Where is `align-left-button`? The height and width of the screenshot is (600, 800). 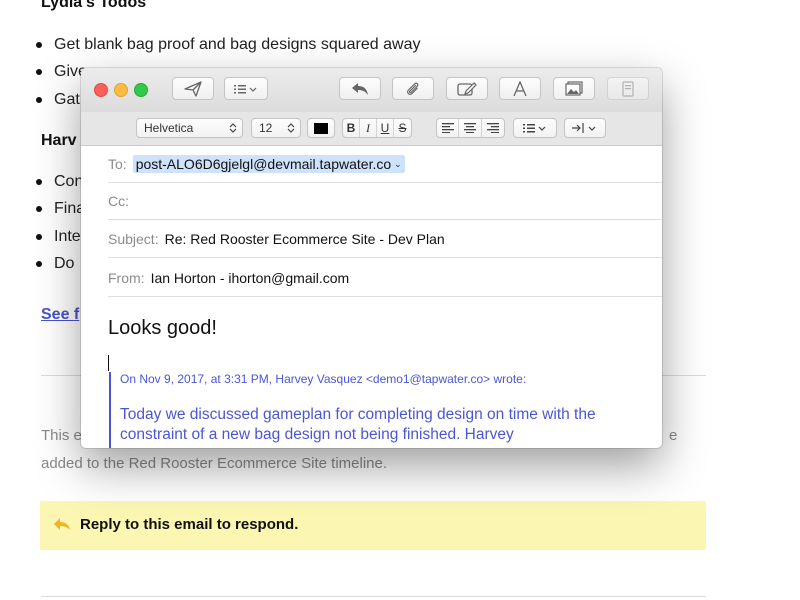
align-left-button is located at coordinates (448, 128).